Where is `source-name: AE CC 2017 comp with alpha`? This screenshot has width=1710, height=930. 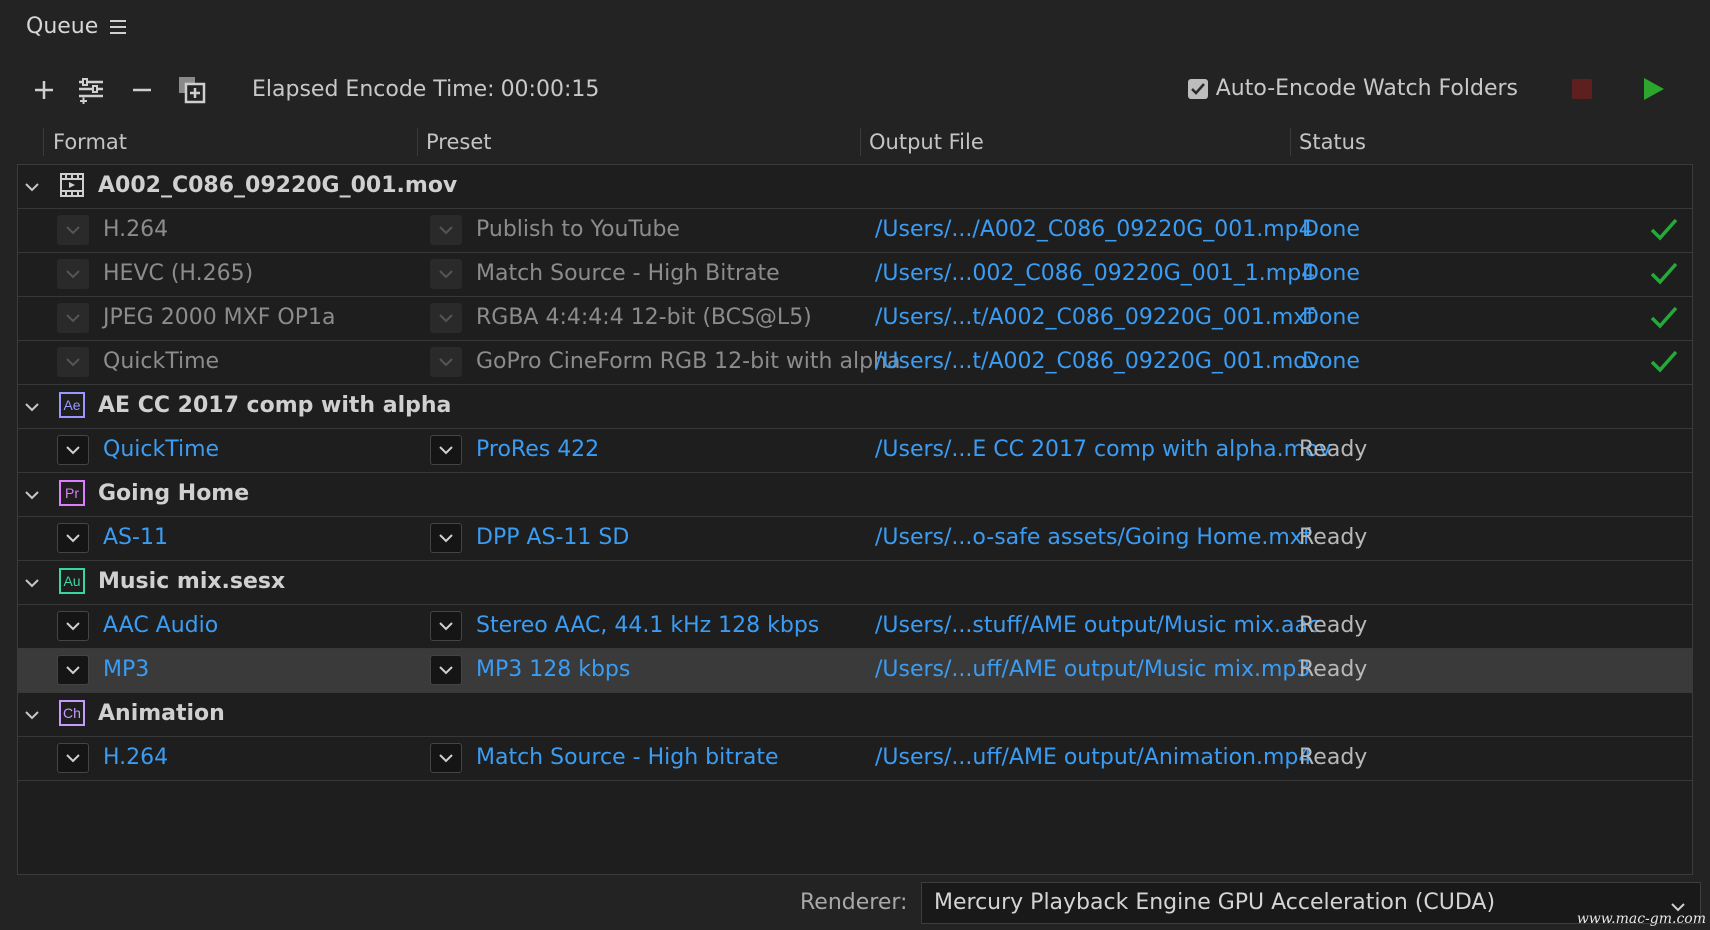
source-name: AE CC 2017 comp with alpha is located at coordinates (275, 405).